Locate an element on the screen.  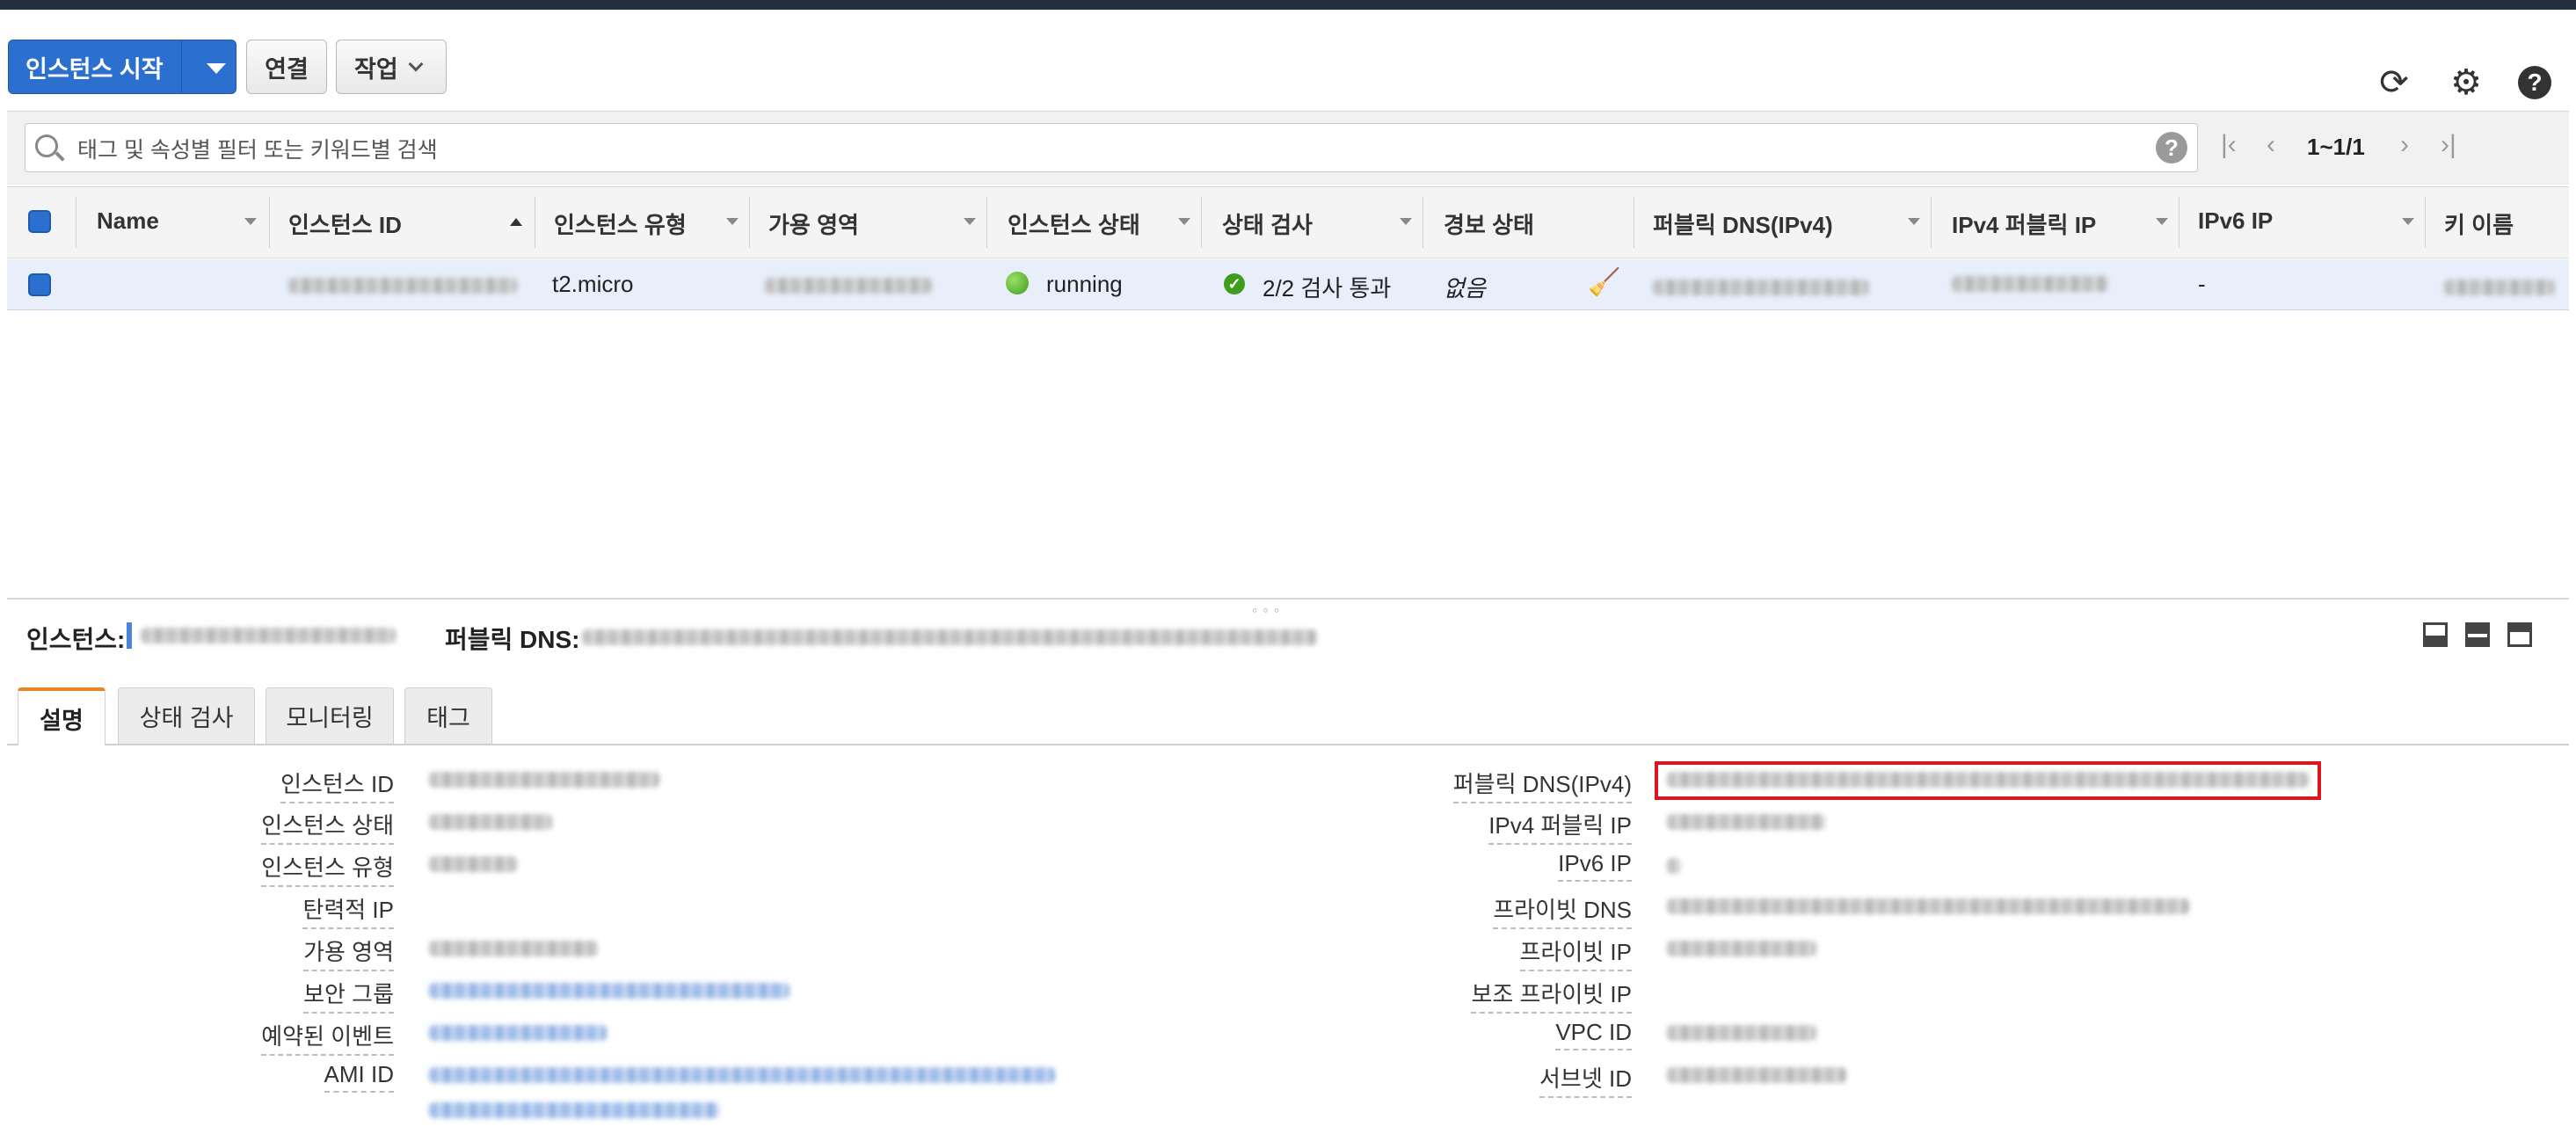
column-header-instance-type: 인스턴스 유형 is located at coordinates (620, 224).